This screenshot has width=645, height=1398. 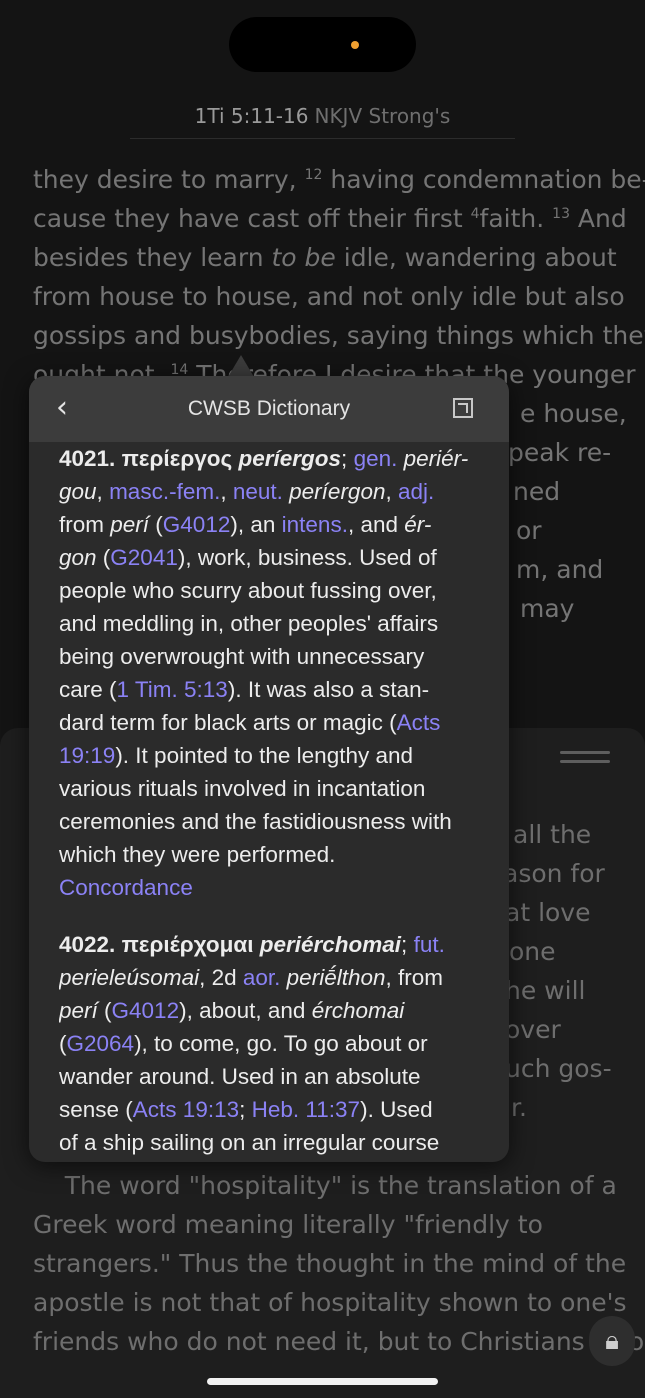 I want to click on abbrev-link: masc.-fem., so click(x=164, y=491).